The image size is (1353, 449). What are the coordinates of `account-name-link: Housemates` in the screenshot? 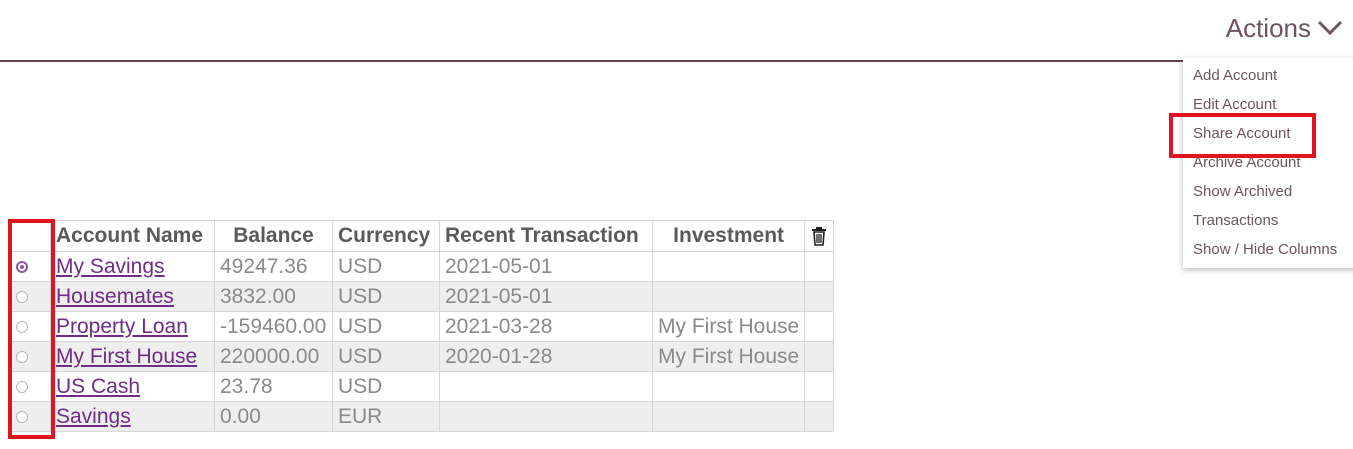 It's located at (115, 296).